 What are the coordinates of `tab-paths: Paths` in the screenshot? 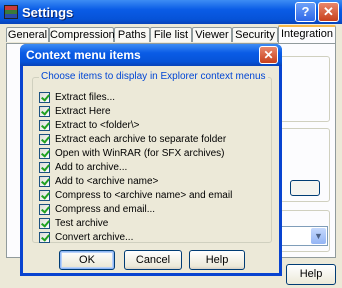 It's located at (132, 34).